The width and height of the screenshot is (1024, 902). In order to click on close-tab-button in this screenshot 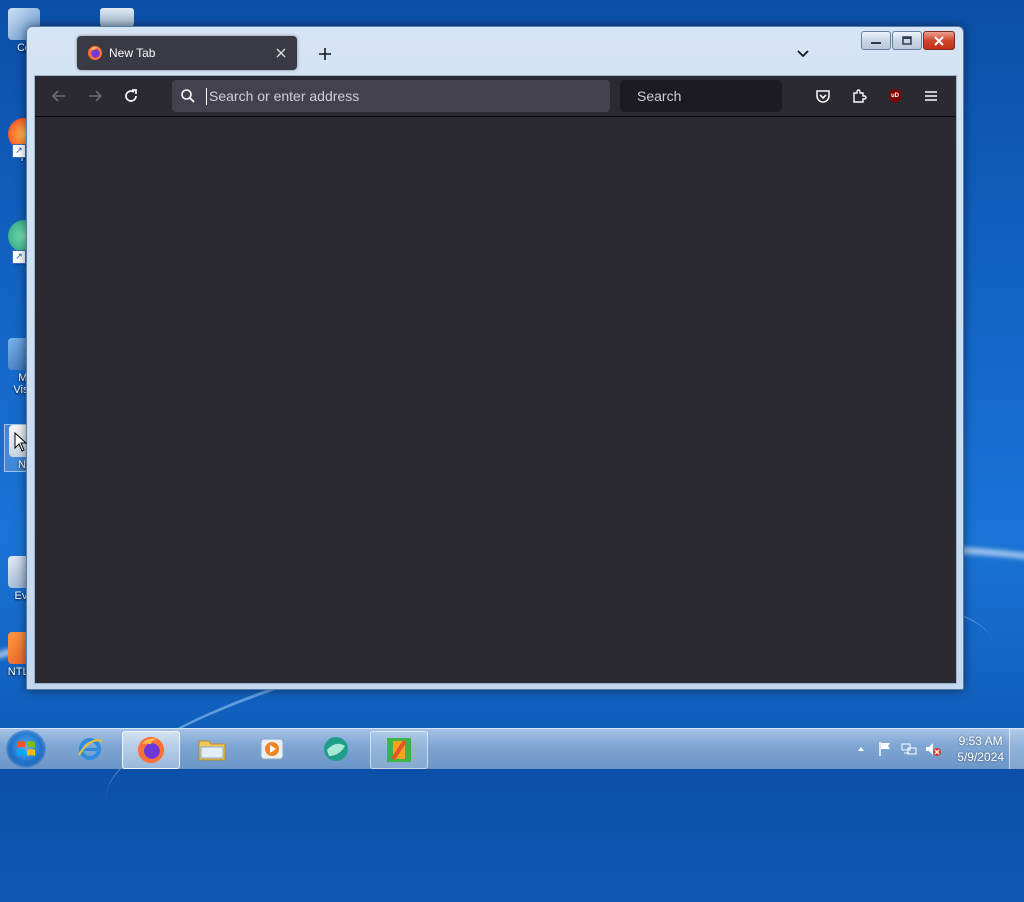, I will do `click(281, 53)`.